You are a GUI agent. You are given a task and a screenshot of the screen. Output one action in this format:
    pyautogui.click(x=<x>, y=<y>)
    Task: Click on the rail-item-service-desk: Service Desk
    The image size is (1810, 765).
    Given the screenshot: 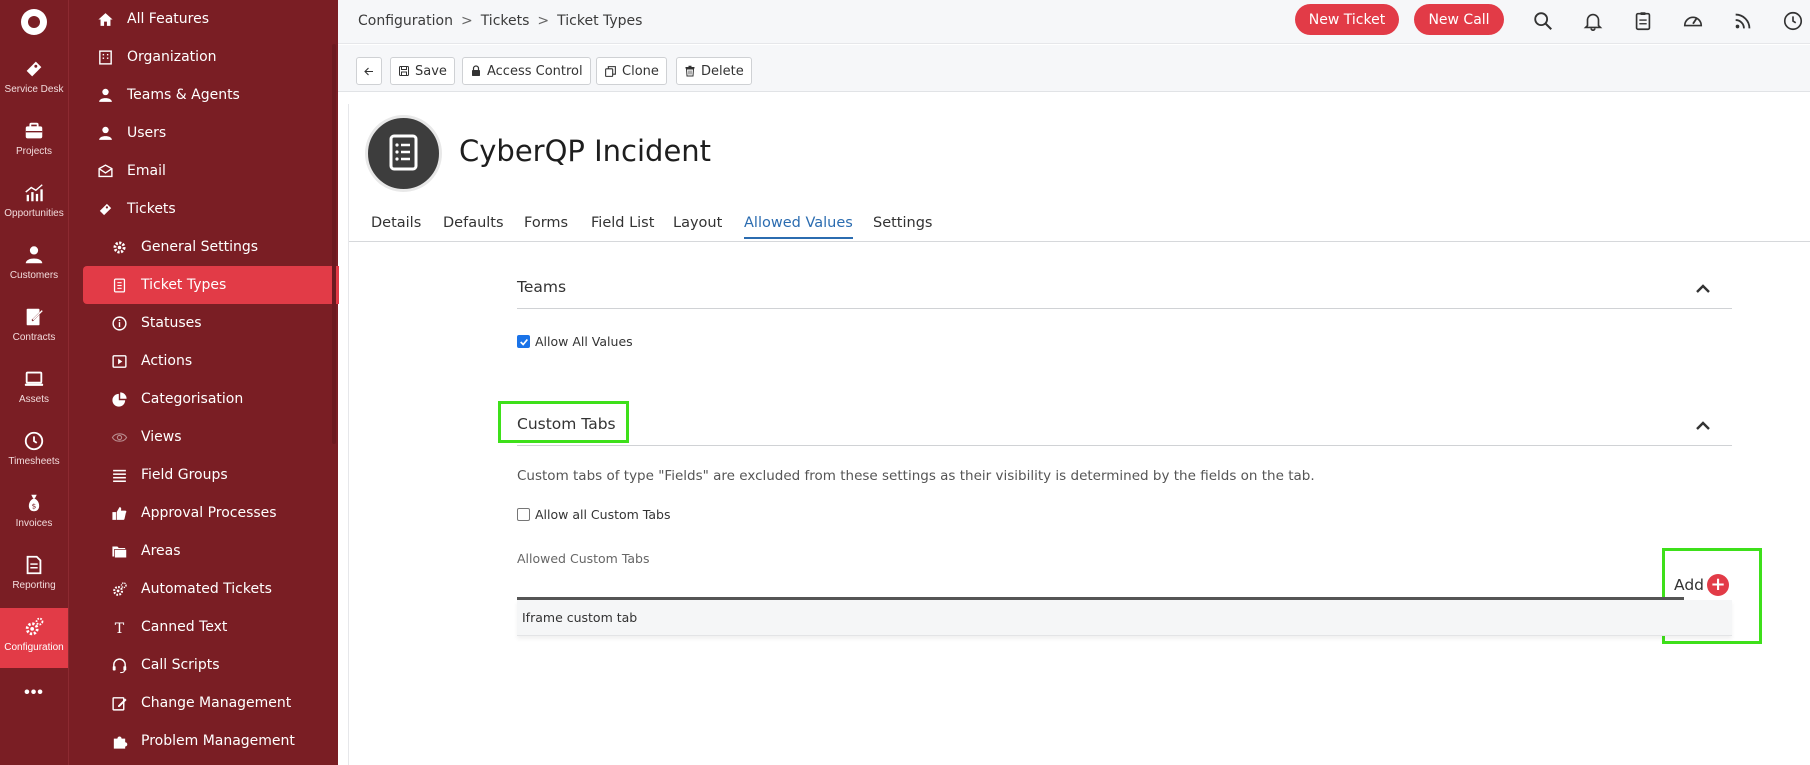 What is the action you would take?
    pyautogui.click(x=34, y=79)
    